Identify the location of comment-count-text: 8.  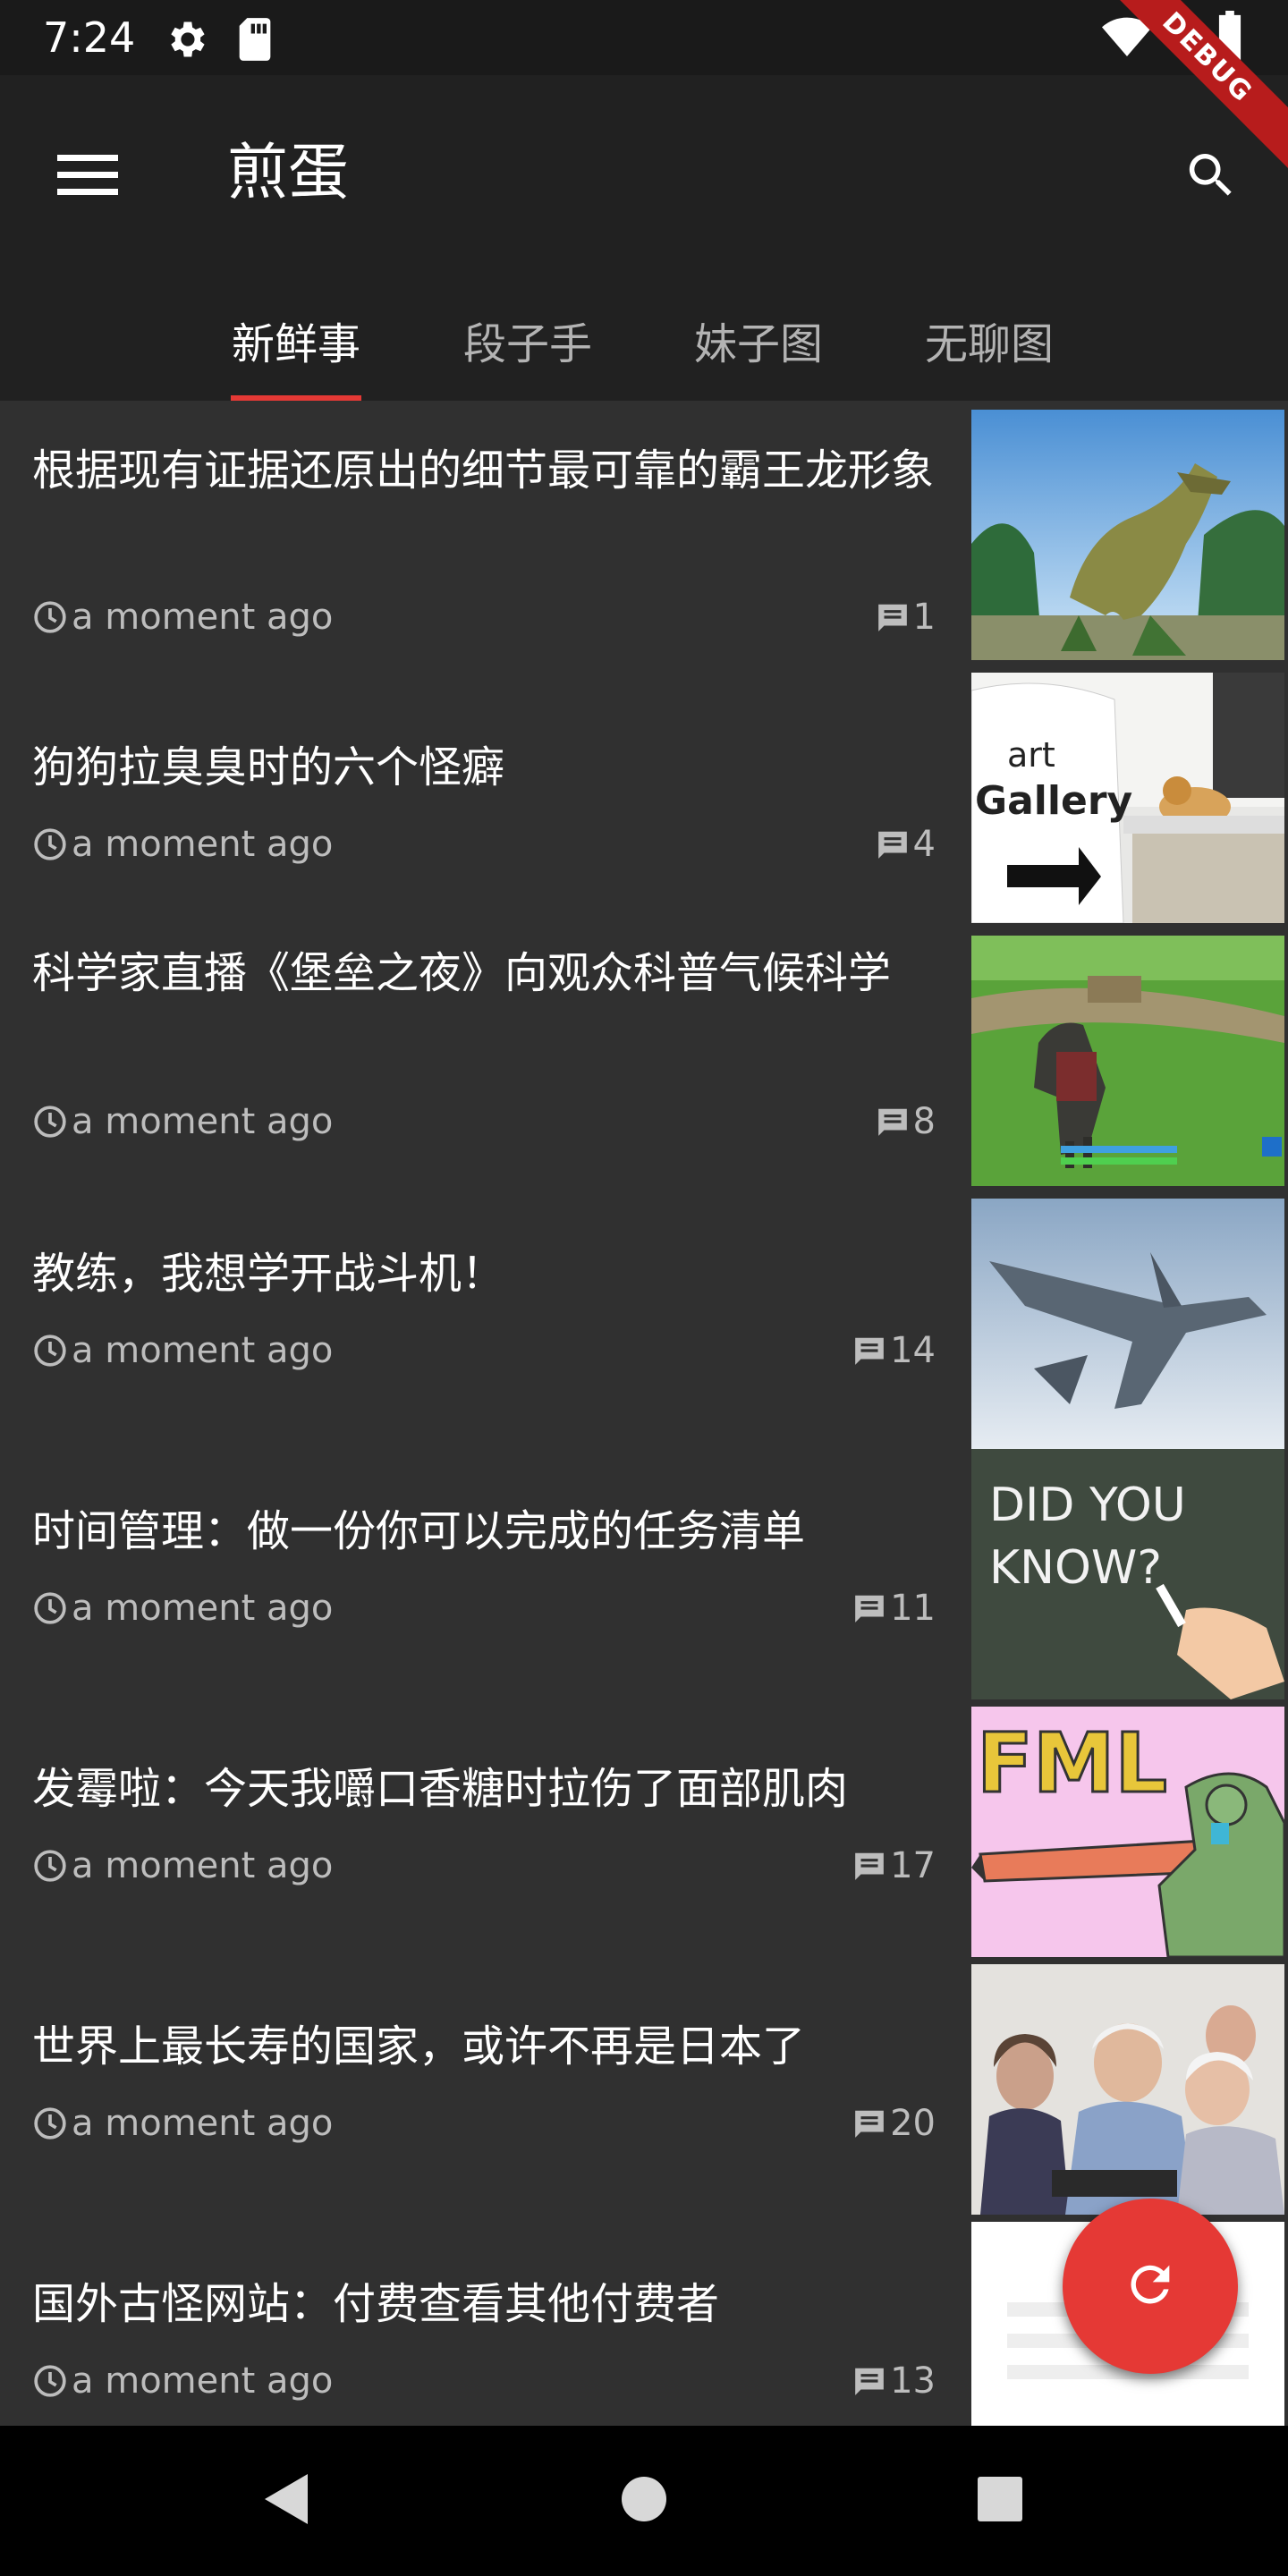
(924, 1121).